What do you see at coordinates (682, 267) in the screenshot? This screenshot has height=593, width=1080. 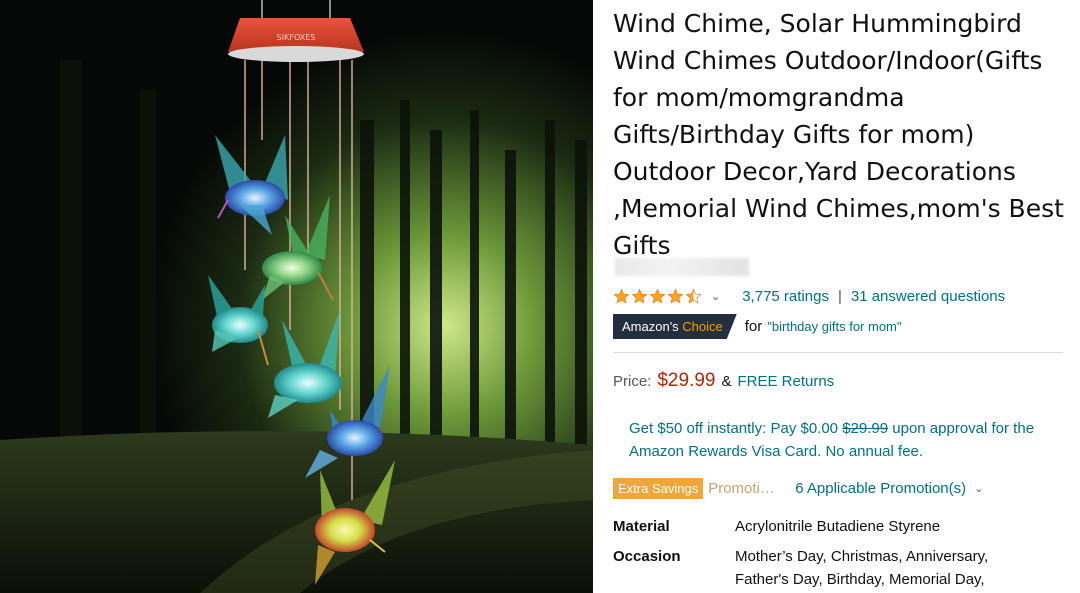 I see `brand-link-redacted` at bounding box center [682, 267].